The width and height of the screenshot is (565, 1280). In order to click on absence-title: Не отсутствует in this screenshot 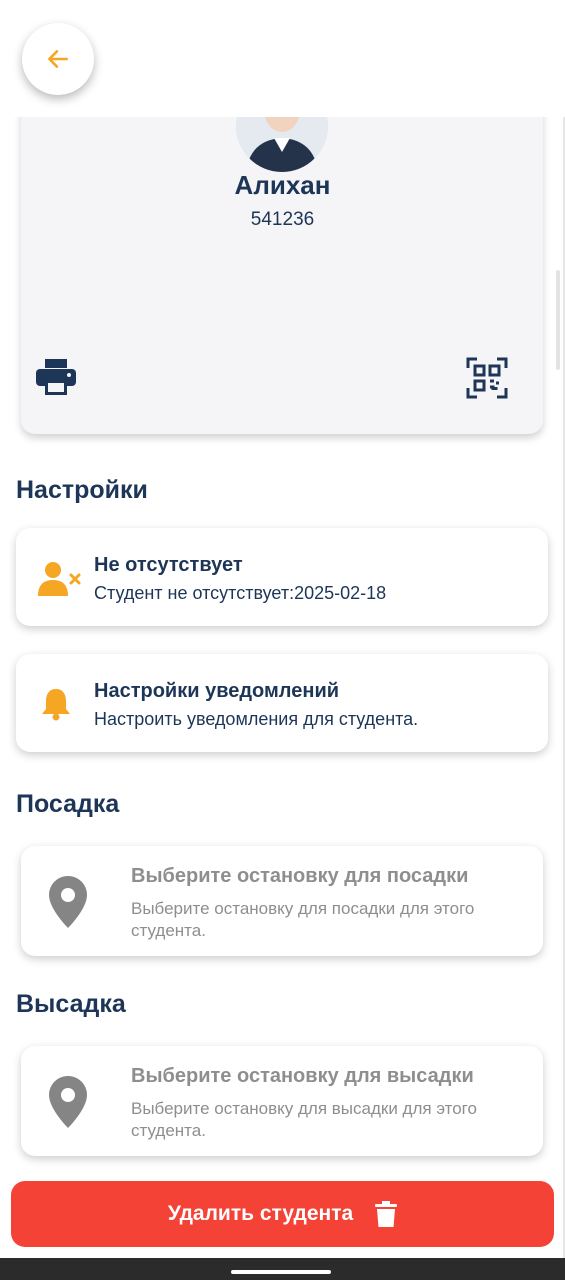, I will do `click(168, 565)`.